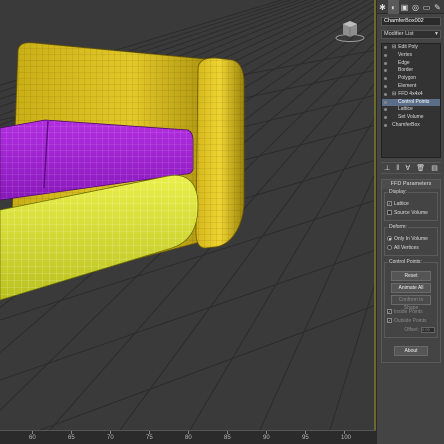  I want to click on outside-points-checkbox: ✓, so click(389, 320).